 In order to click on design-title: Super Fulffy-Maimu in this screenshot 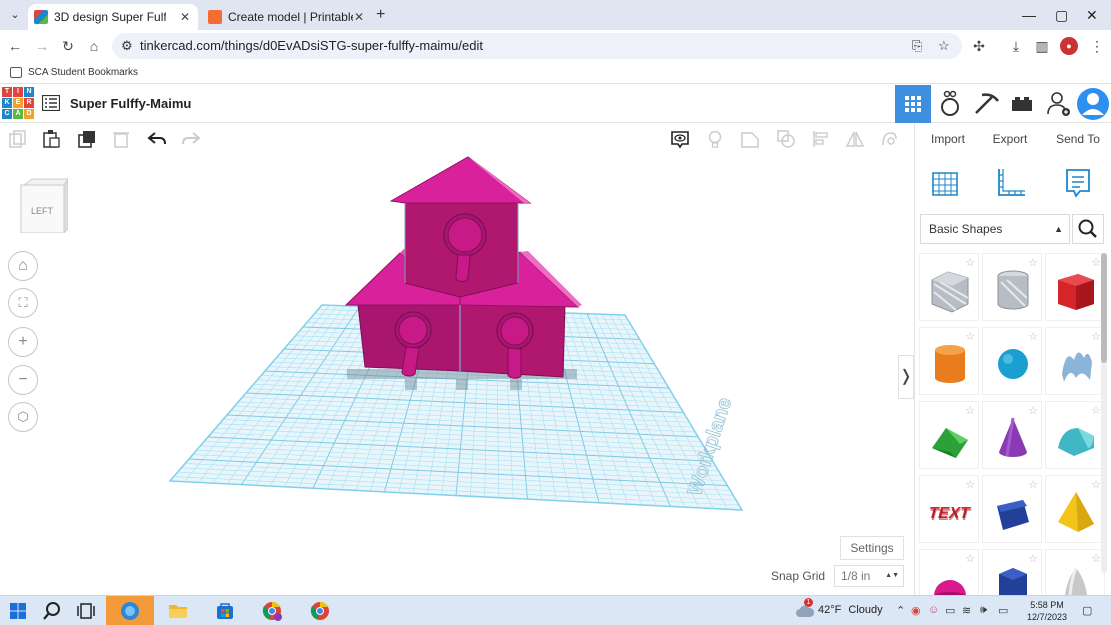, I will do `click(130, 103)`.